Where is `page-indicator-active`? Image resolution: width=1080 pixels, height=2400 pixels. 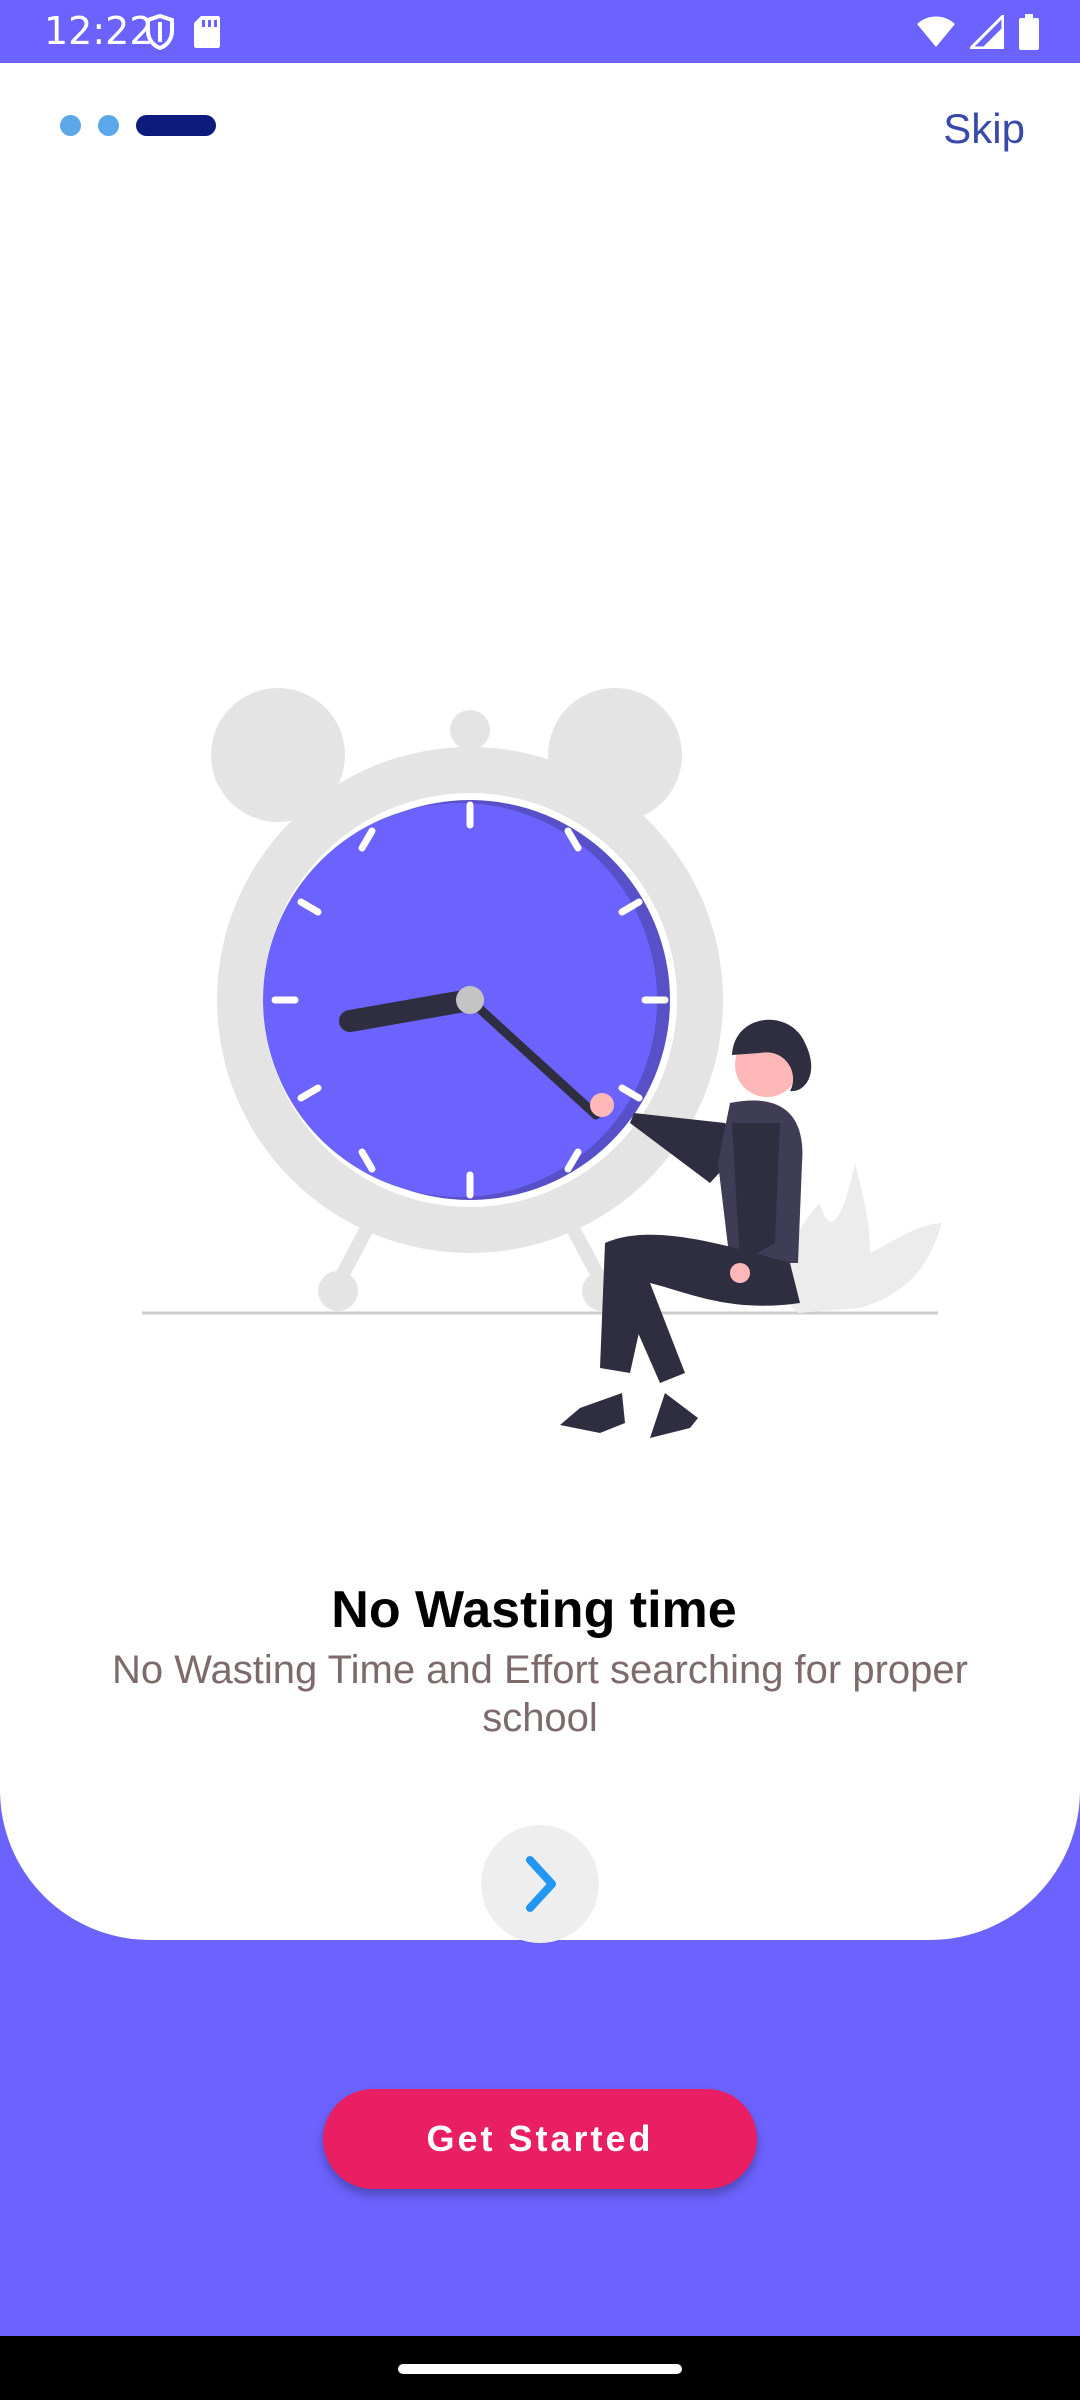 page-indicator-active is located at coordinates (176, 125).